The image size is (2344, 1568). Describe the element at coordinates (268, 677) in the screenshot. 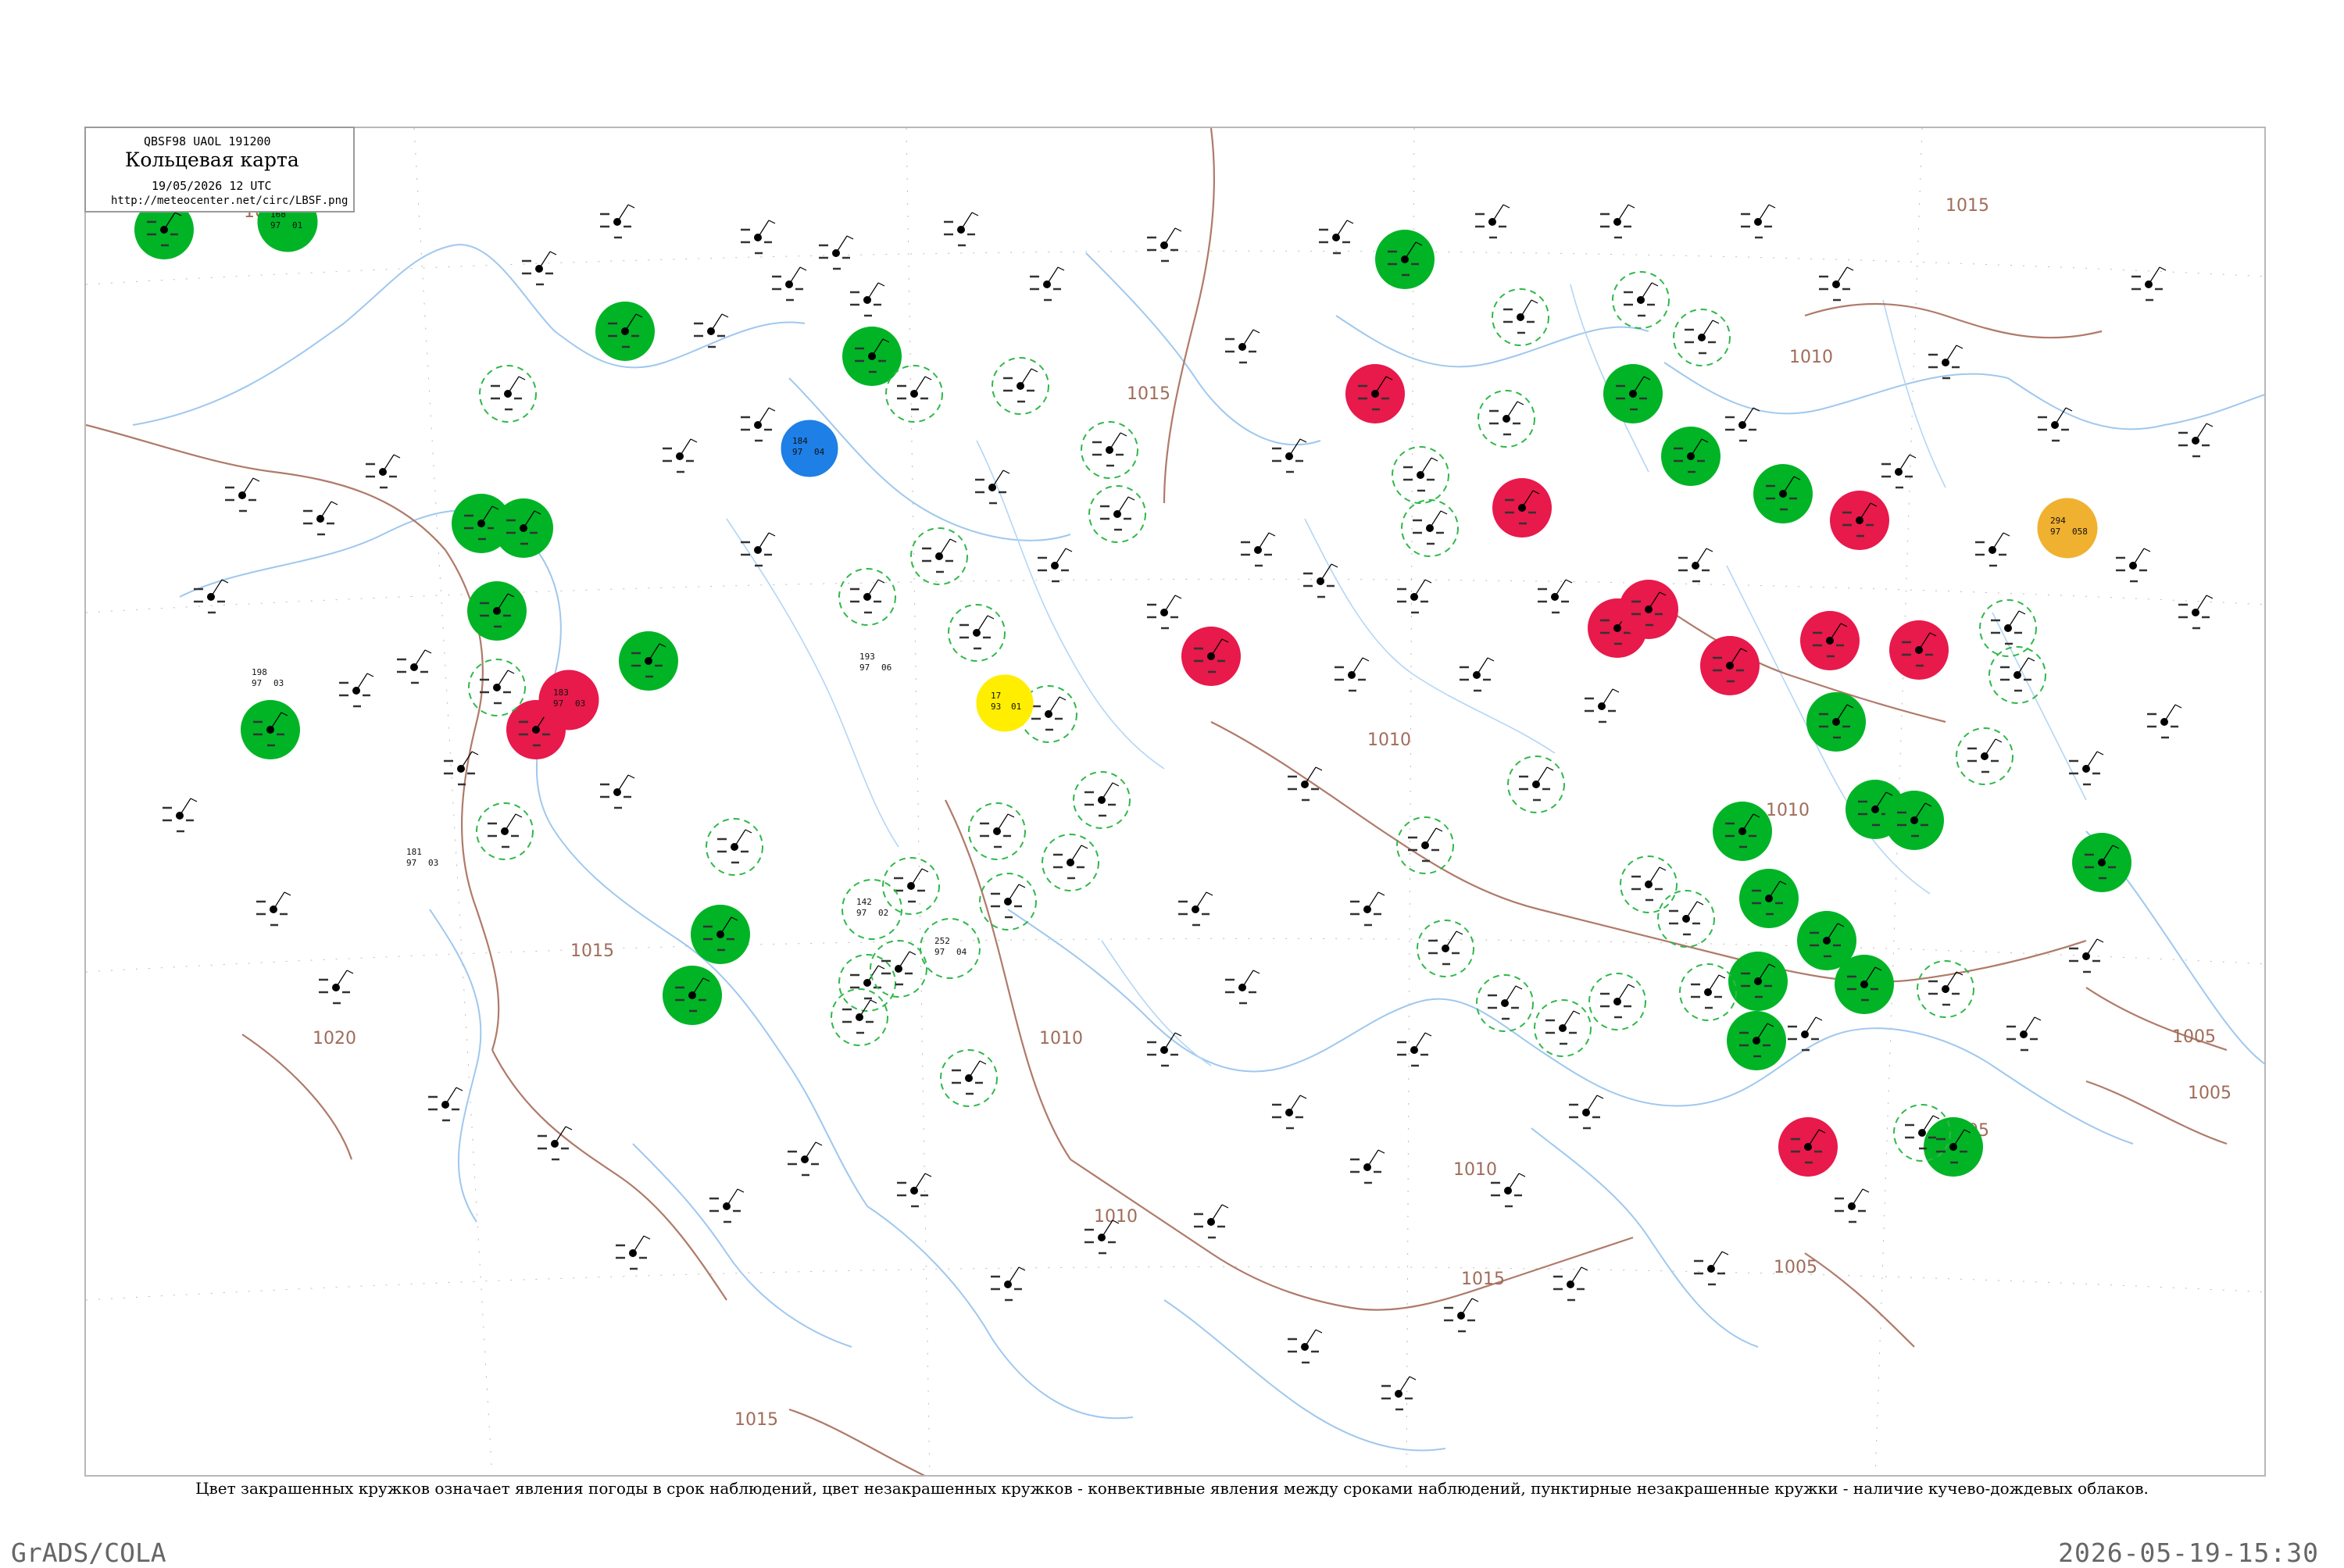

I see `station-plain-sample: 198 97 03` at that location.